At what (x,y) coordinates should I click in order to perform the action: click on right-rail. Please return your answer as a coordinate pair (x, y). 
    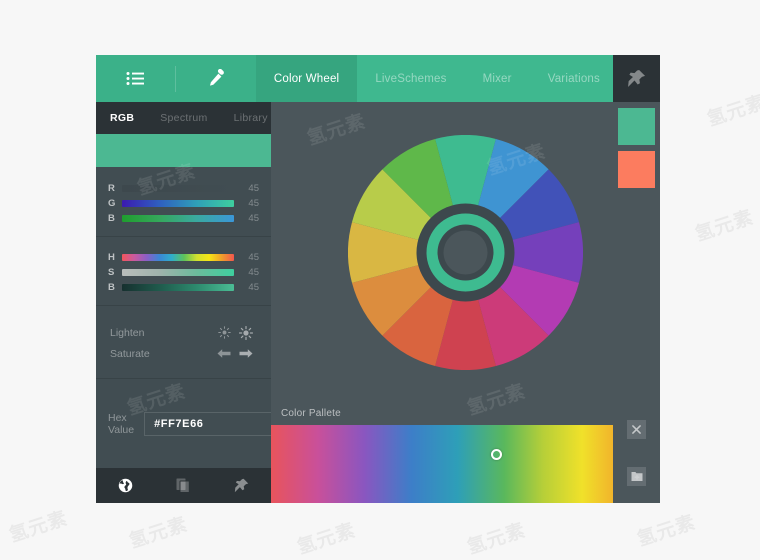
    Looking at the image, I should click on (636, 279).